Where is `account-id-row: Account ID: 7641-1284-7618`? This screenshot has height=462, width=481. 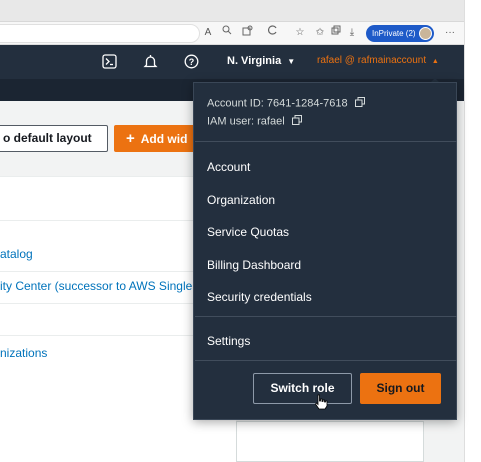 account-id-row: Account ID: 7641-1284-7618 is located at coordinates (286, 103).